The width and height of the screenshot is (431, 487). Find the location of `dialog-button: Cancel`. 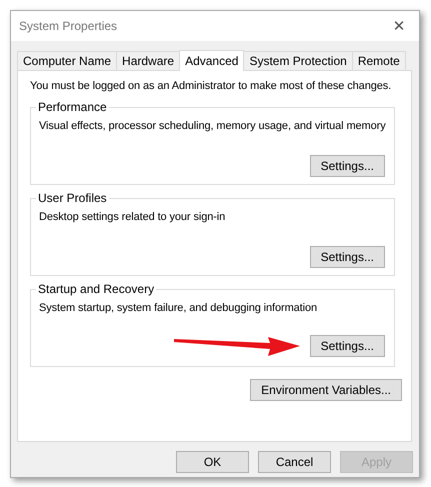

dialog-button: Cancel is located at coordinates (294, 462).